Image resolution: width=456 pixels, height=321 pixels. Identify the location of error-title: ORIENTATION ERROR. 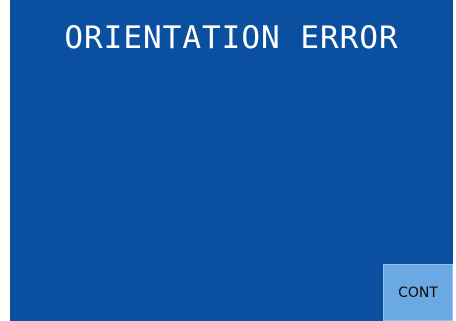
(231, 38).